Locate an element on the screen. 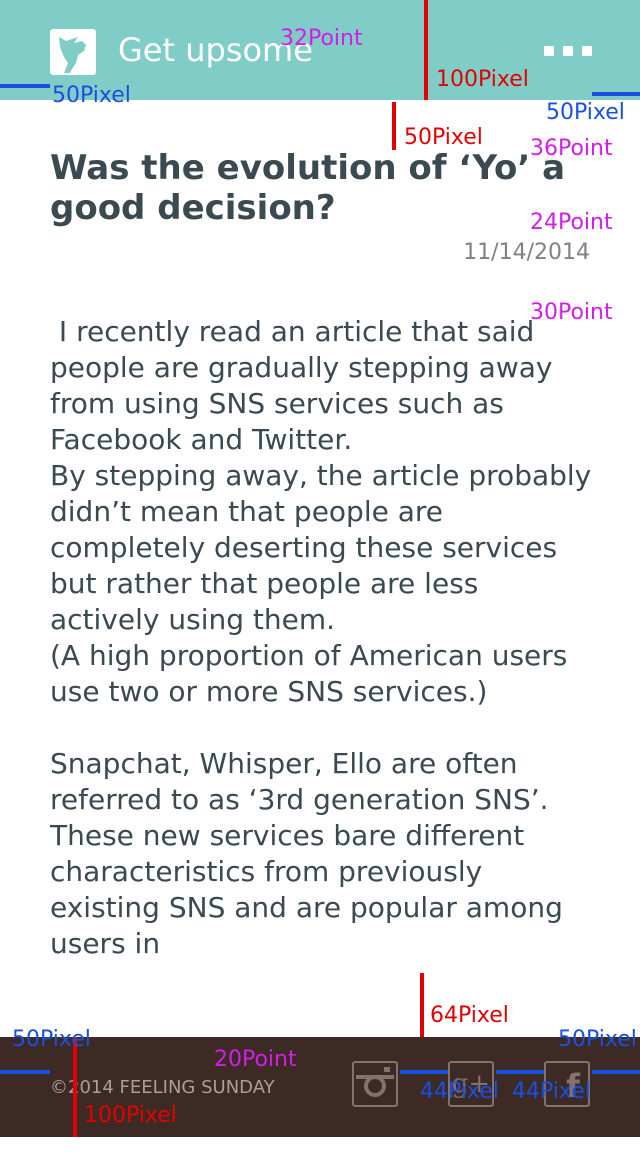 Image resolution: width=640 pixels, height=1152 pixels. more-options-button is located at coordinates (568, 53).